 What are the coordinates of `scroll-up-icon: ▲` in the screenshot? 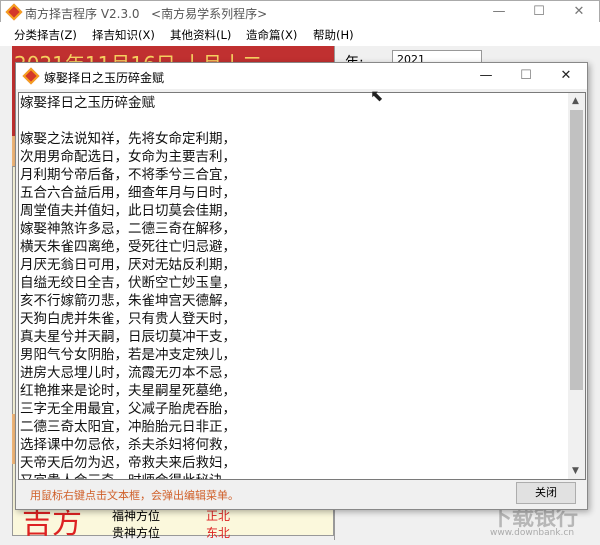 It's located at (575, 101).